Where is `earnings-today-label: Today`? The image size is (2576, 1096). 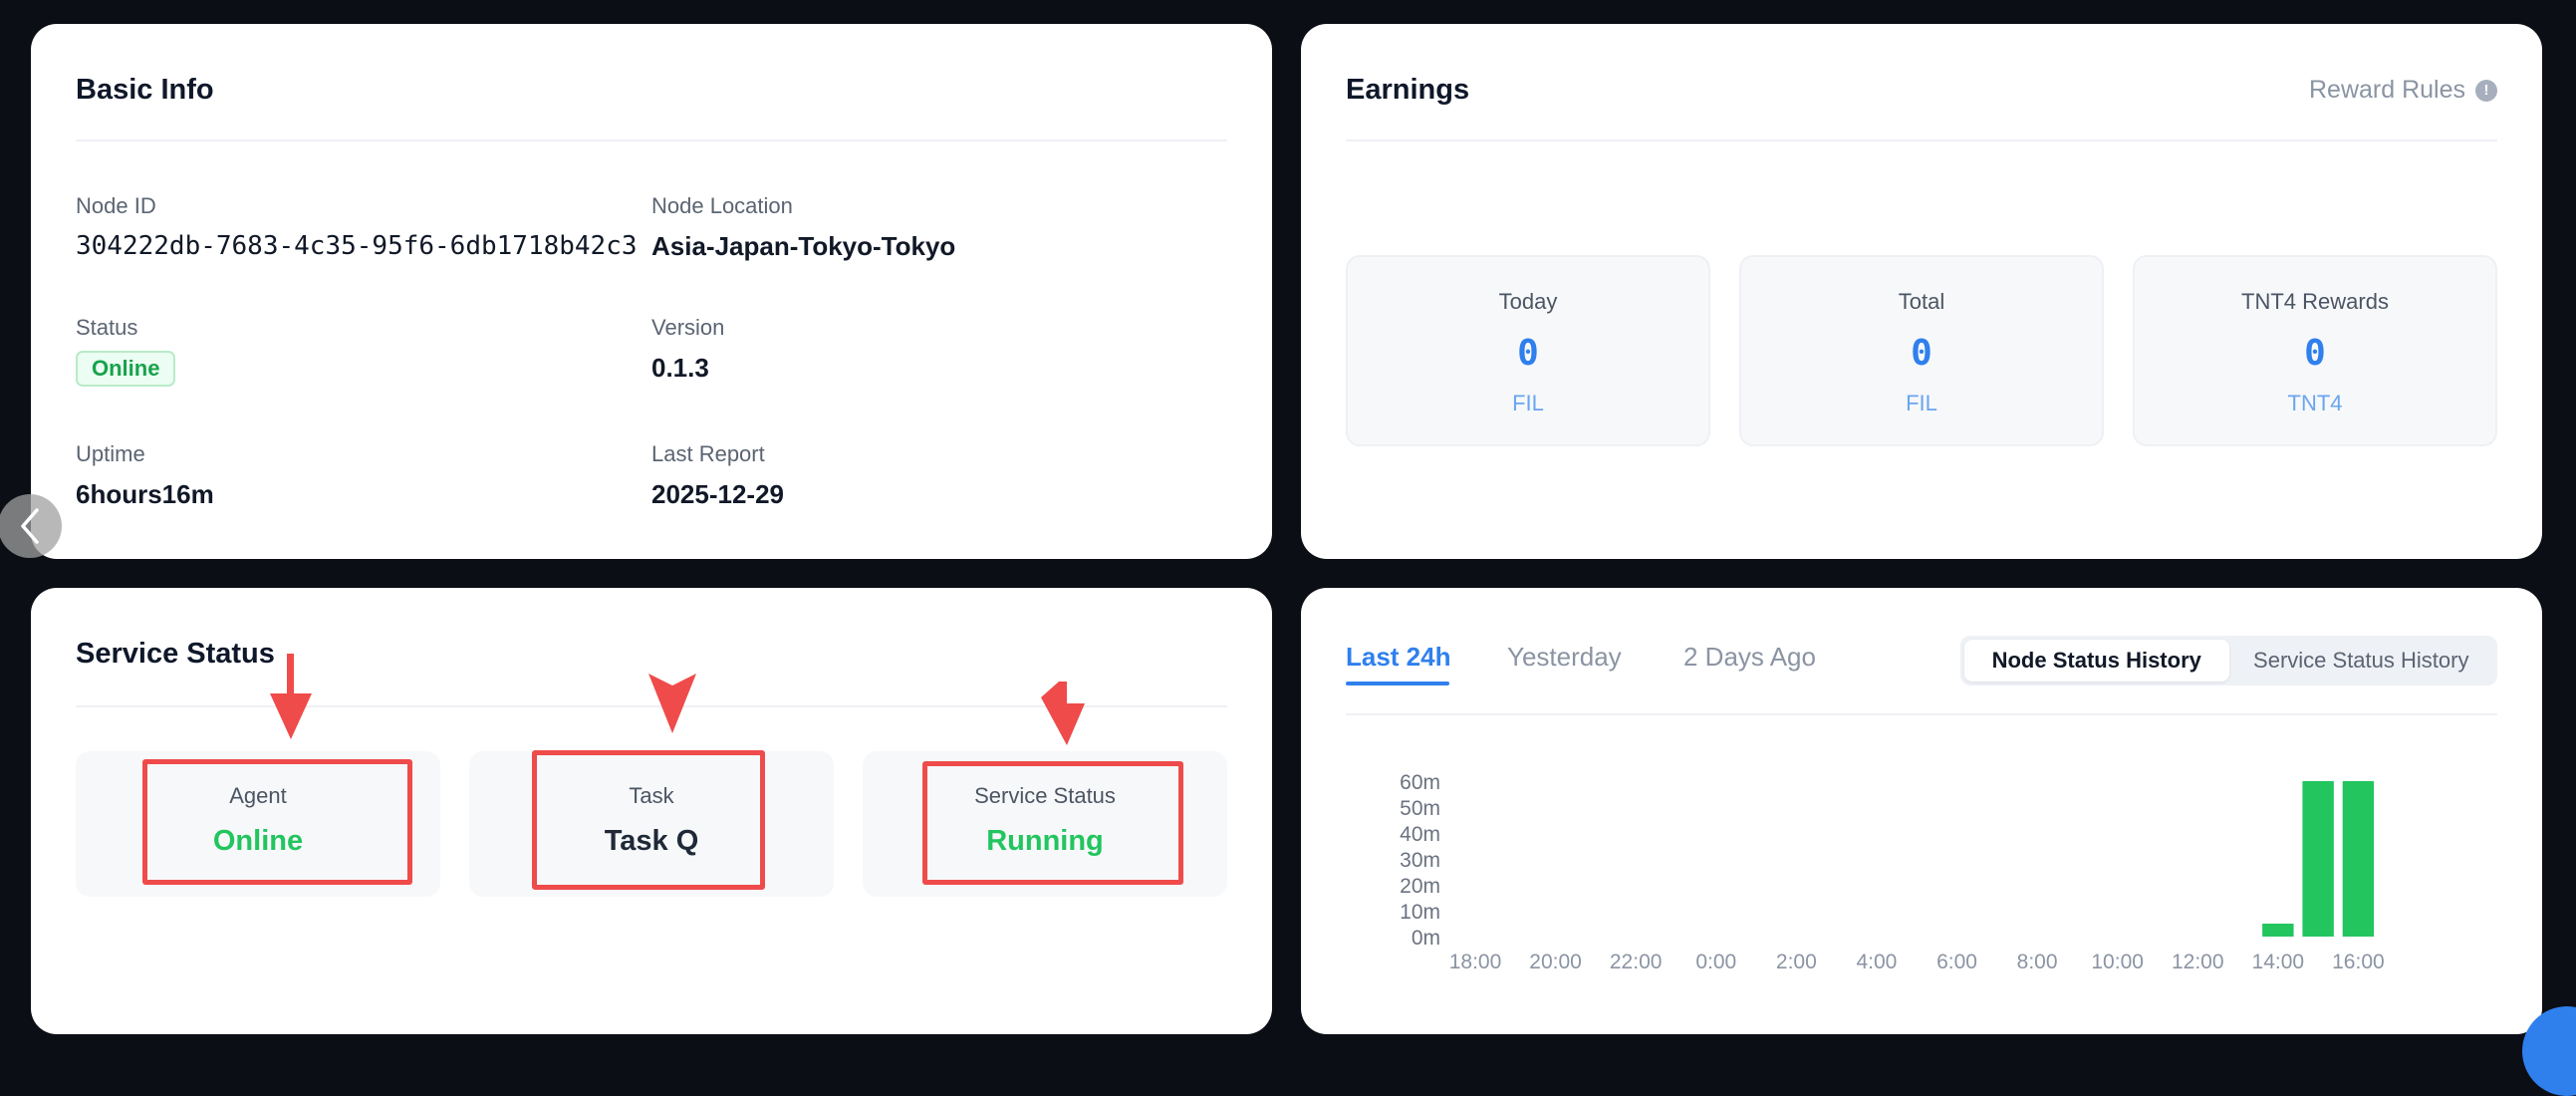
earnings-today-label: Today is located at coordinates (1528, 301).